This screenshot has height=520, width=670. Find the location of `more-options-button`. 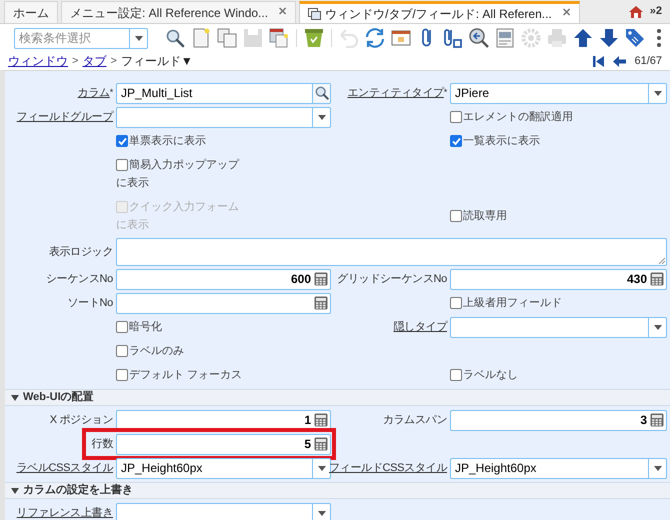

more-options-button is located at coordinates (659, 38).